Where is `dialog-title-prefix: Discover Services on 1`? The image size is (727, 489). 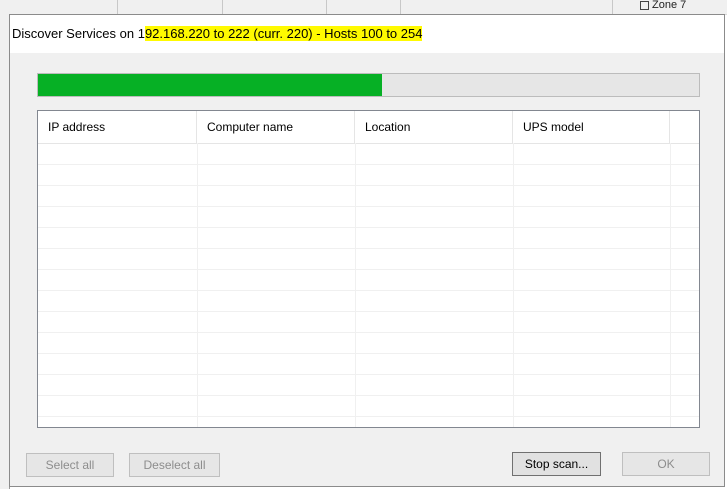
dialog-title-prefix: Discover Services on 1 is located at coordinates (78, 33).